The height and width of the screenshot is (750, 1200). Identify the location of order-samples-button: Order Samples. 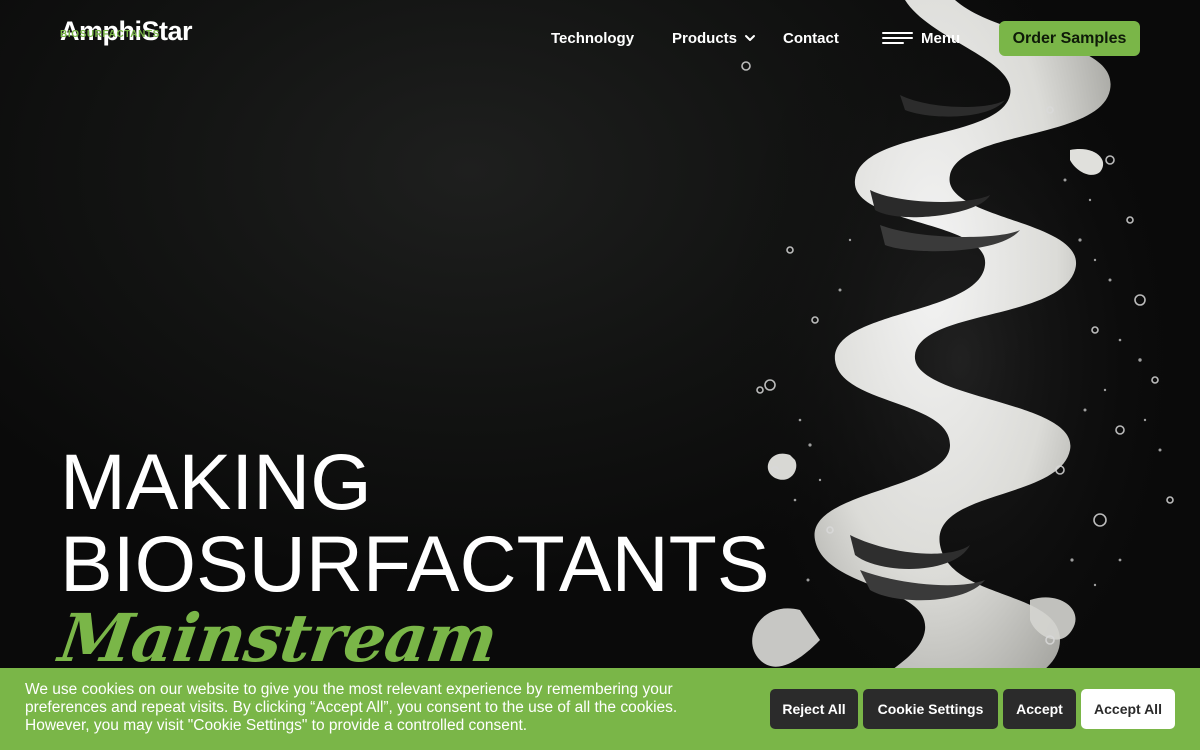
(1069, 38).